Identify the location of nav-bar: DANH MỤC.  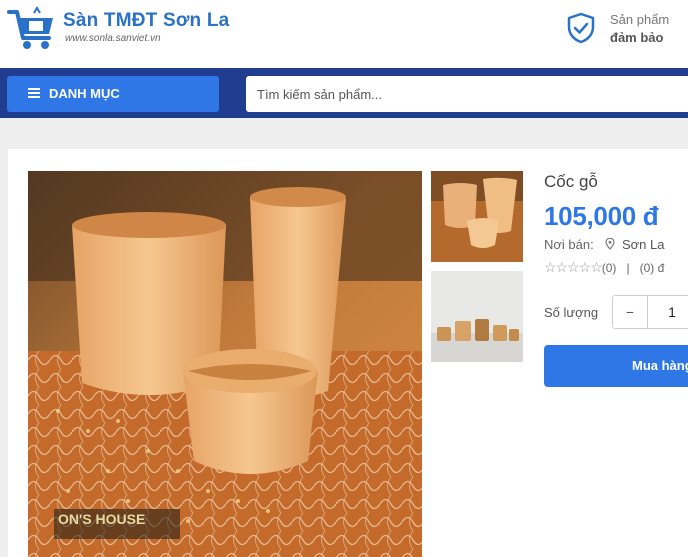
(344, 93).